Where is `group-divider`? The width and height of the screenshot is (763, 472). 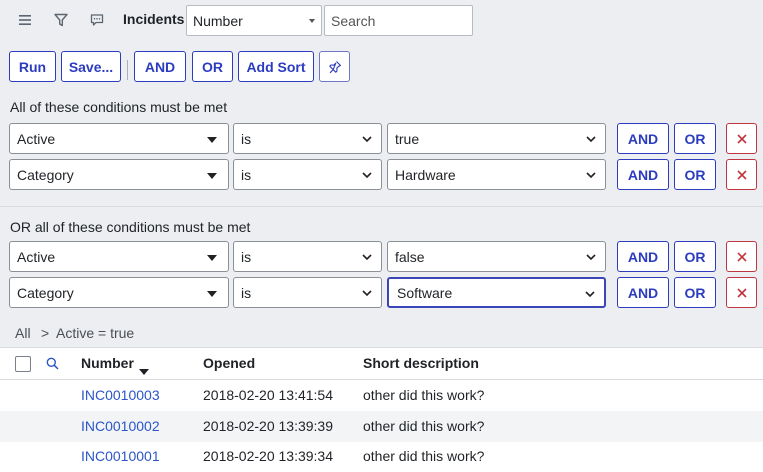 group-divider is located at coordinates (381, 206).